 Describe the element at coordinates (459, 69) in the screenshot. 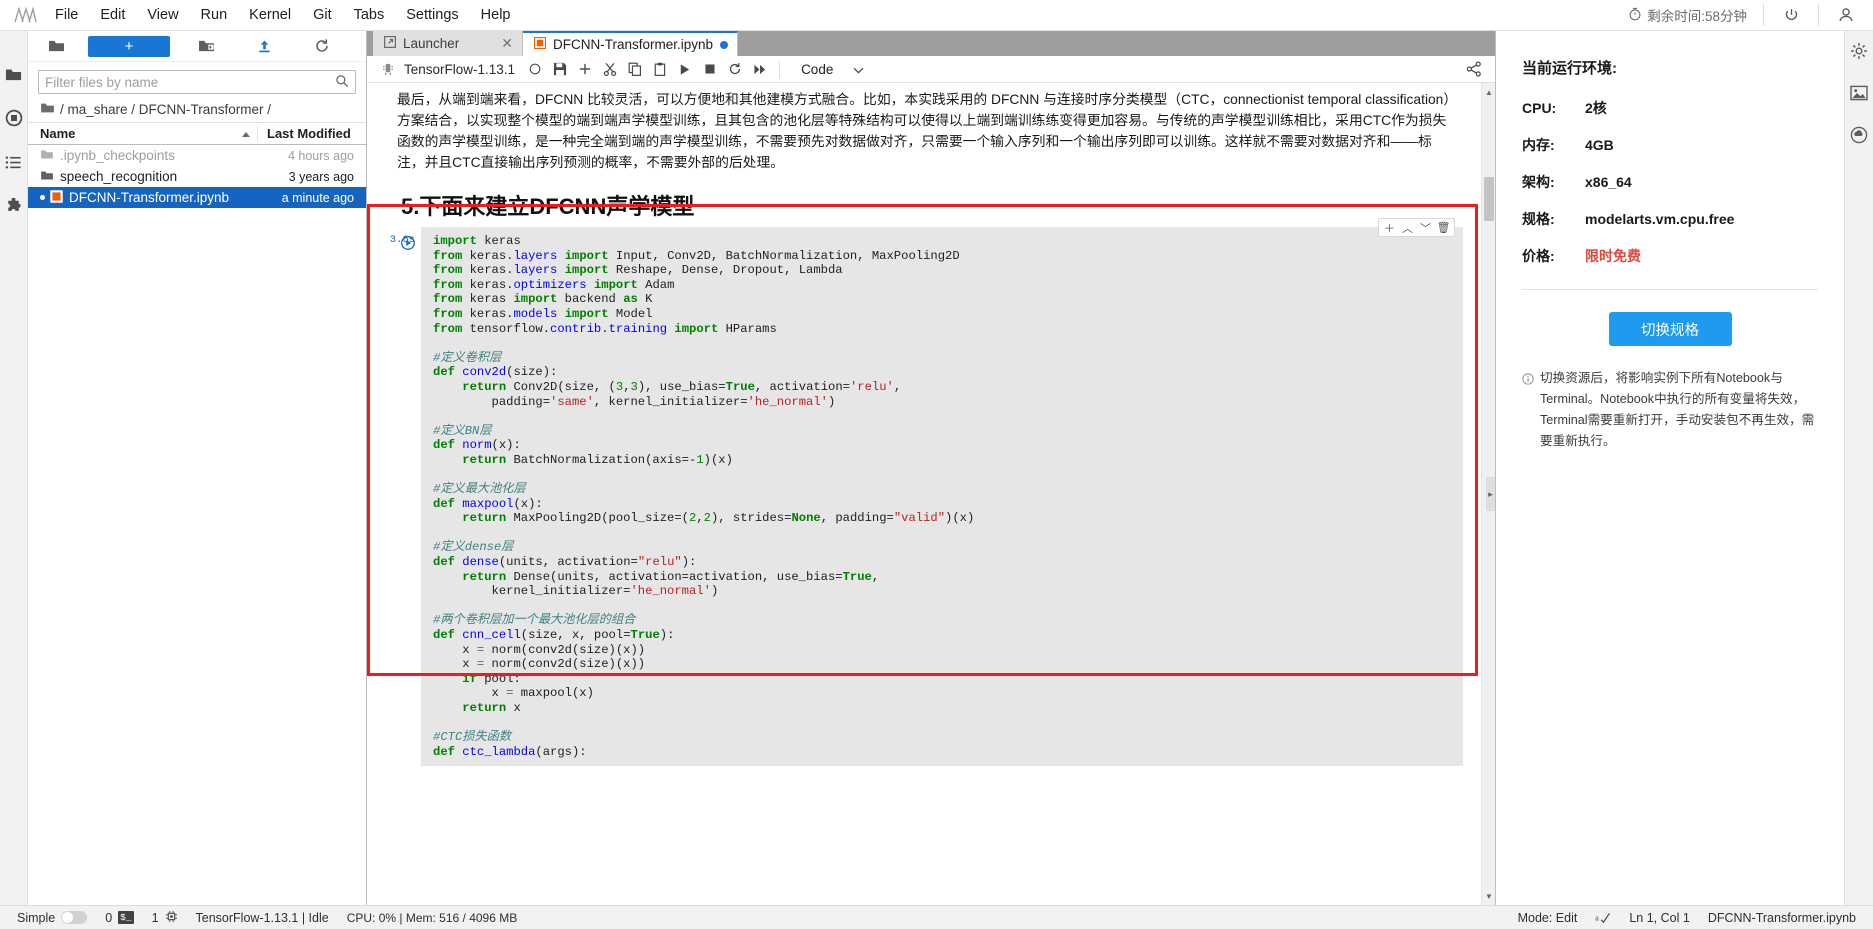

I see `kernel-name-label: TensorFlow-1.13.1` at that location.